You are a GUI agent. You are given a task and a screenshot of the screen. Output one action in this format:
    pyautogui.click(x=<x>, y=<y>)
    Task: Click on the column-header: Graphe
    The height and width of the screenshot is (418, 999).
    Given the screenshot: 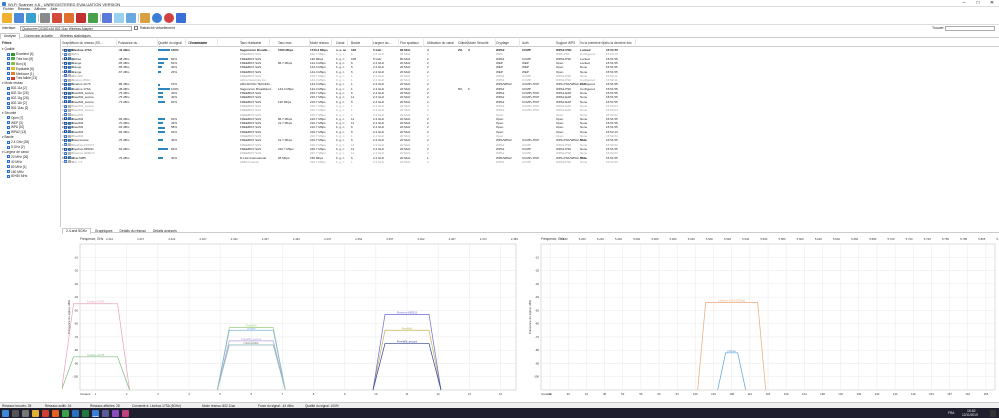 What is the action you would take?
    pyautogui.click(x=67, y=43)
    